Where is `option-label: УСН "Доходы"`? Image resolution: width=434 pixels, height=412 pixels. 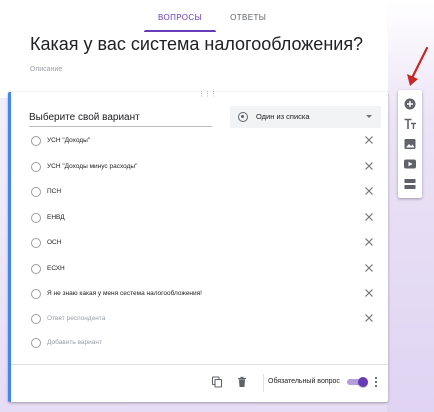
option-label: УСН "Доходы" is located at coordinates (68, 140).